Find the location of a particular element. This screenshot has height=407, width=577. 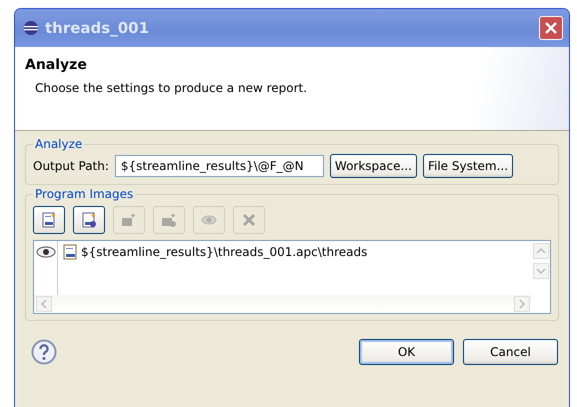

window-title: threads_001 is located at coordinates (97, 28).